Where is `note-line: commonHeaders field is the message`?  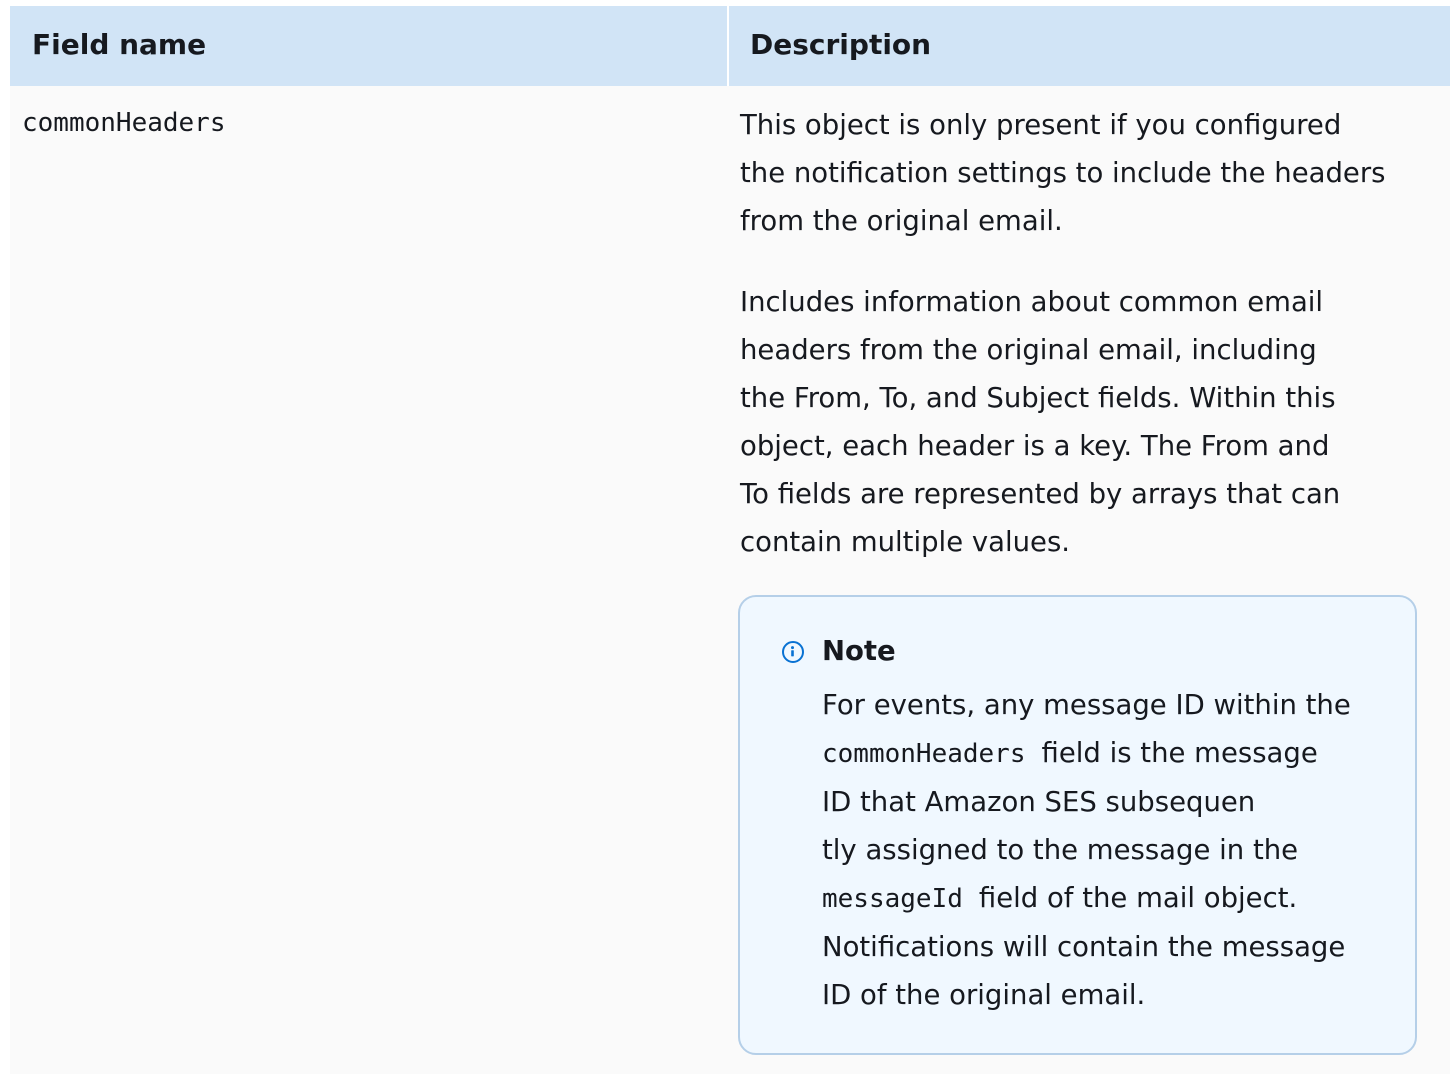
note-line: commonHeaders field is the message is located at coordinates (1117, 753).